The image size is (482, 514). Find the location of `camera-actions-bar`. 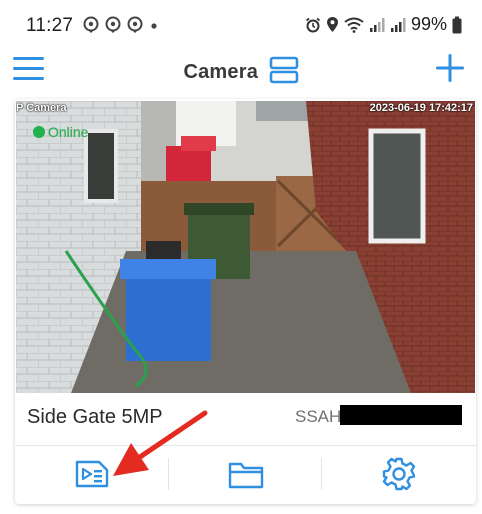

camera-actions-bar is located at coordinates (245, 474).